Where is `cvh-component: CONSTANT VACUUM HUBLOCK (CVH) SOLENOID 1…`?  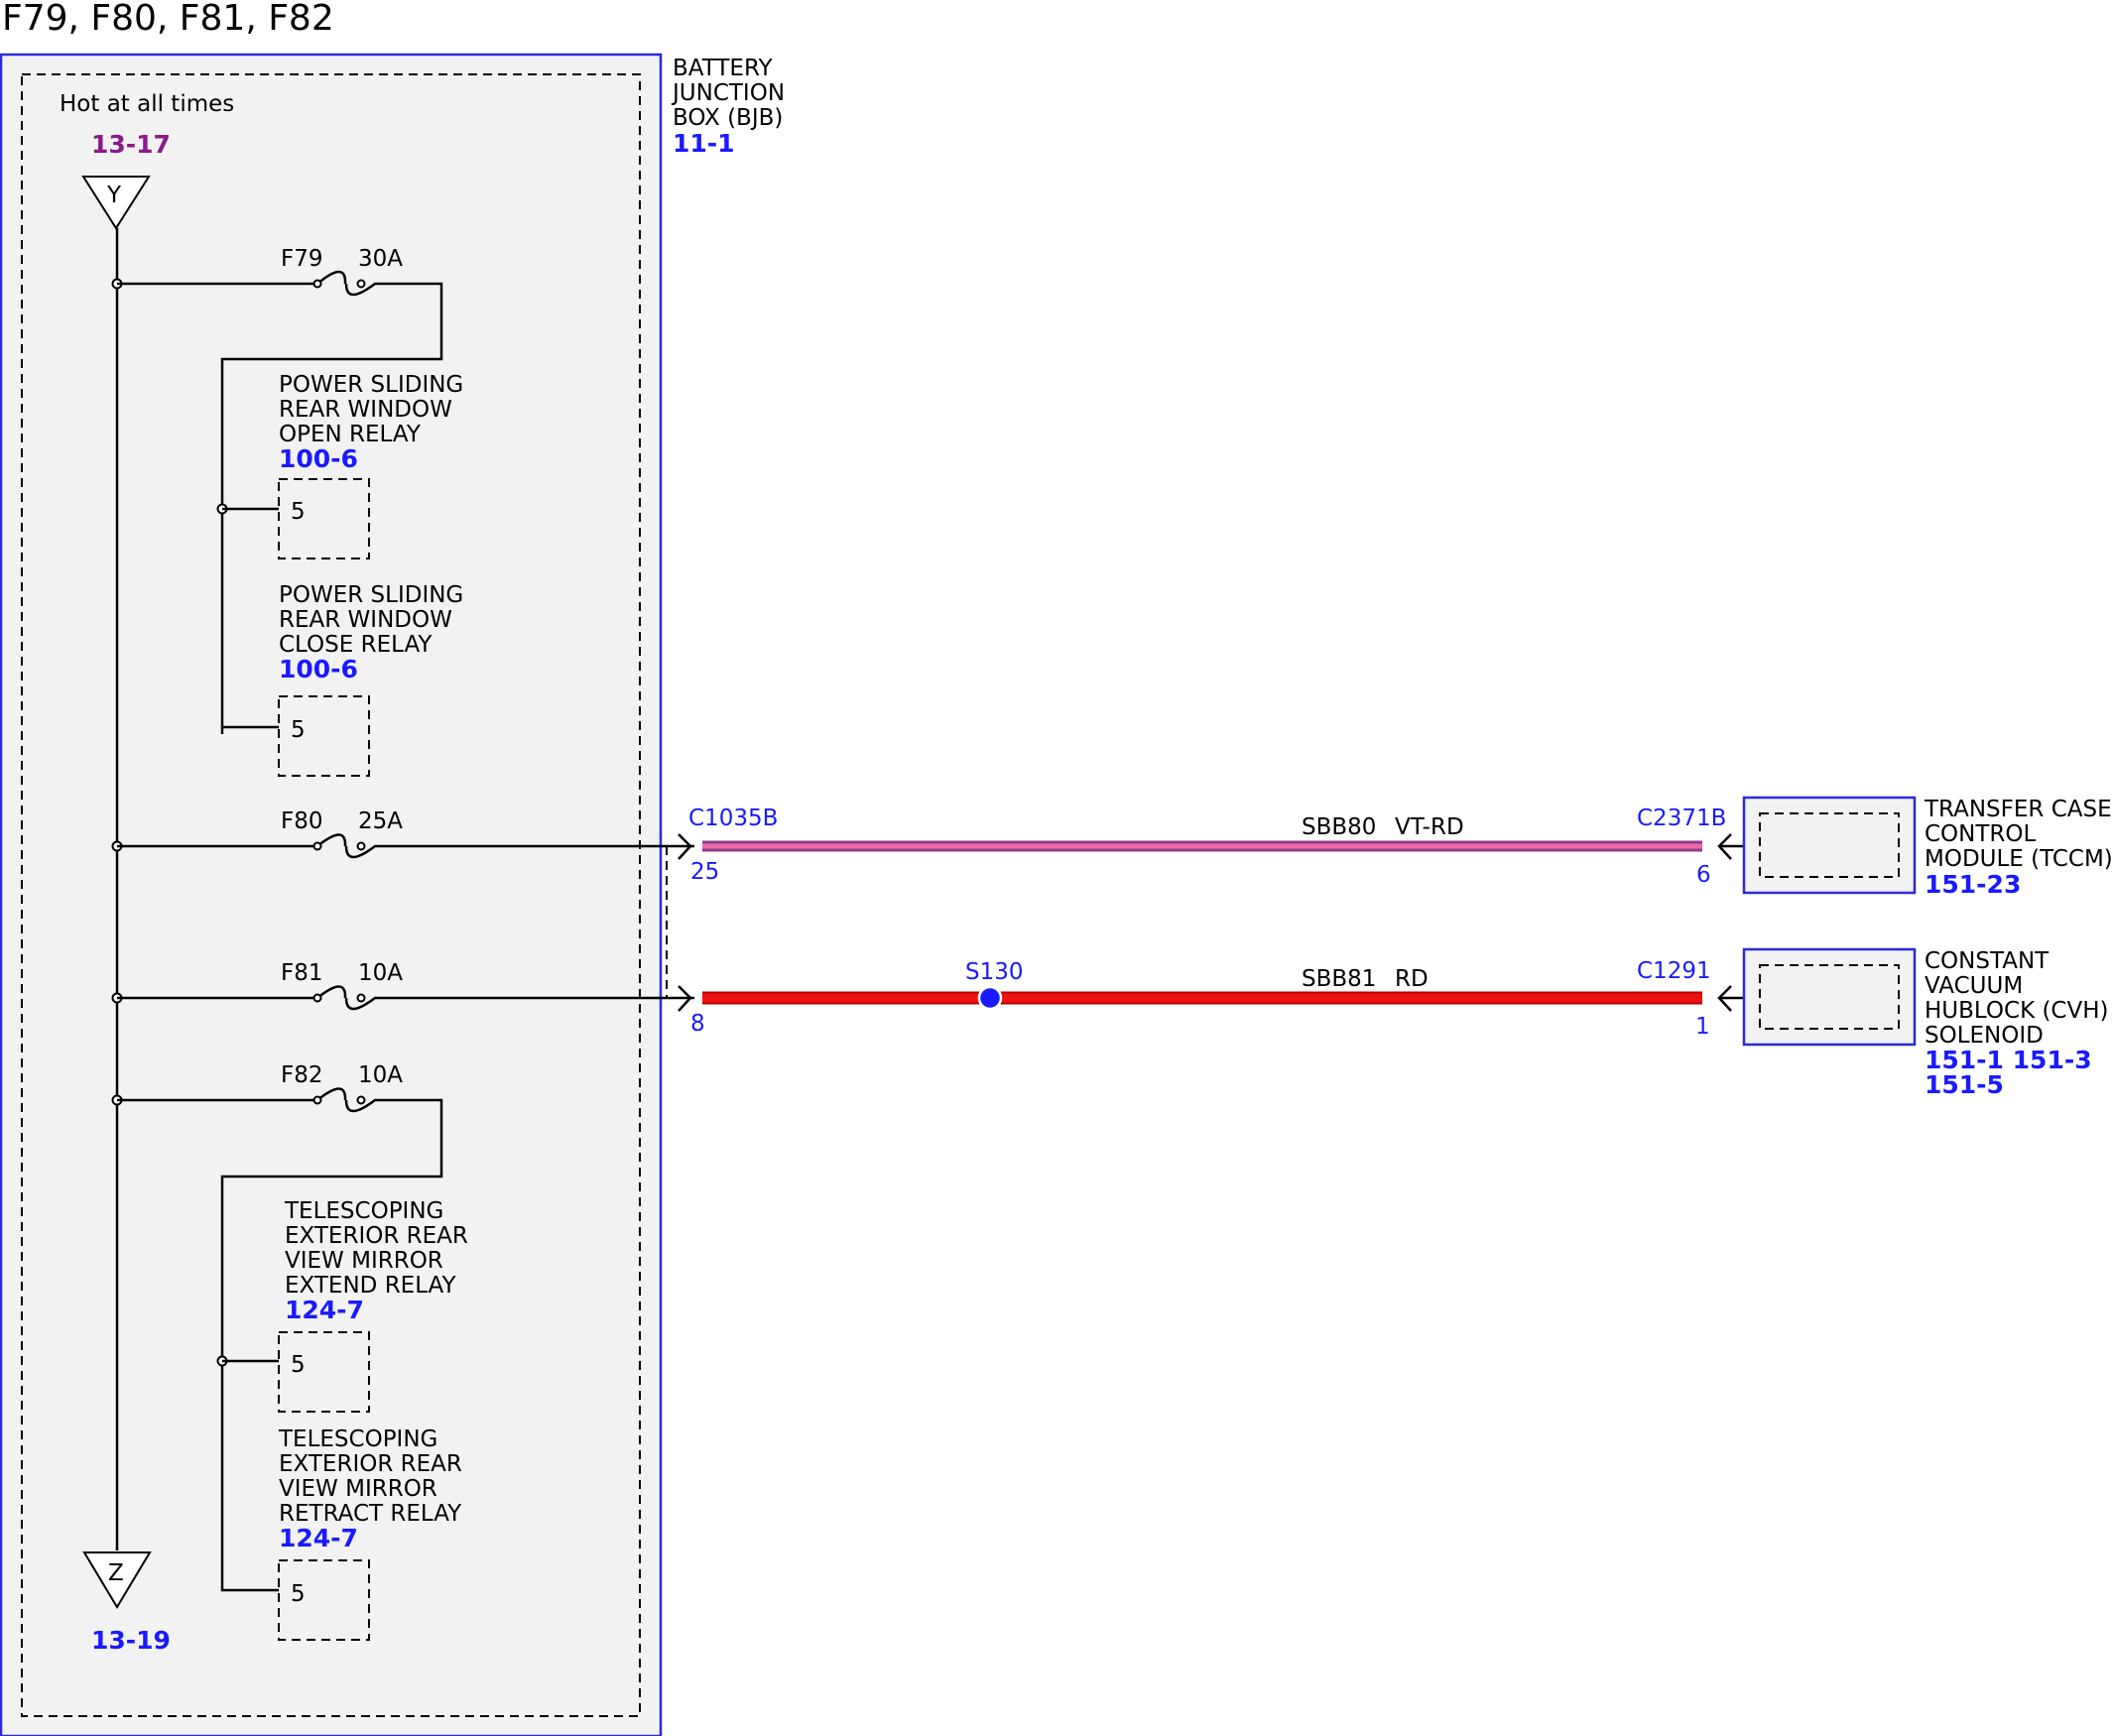
cvh-component: CONSTANT VACUUM HUBLOCK (CVH) SOLENOID 1… is located at coordinates (1925, 1023).